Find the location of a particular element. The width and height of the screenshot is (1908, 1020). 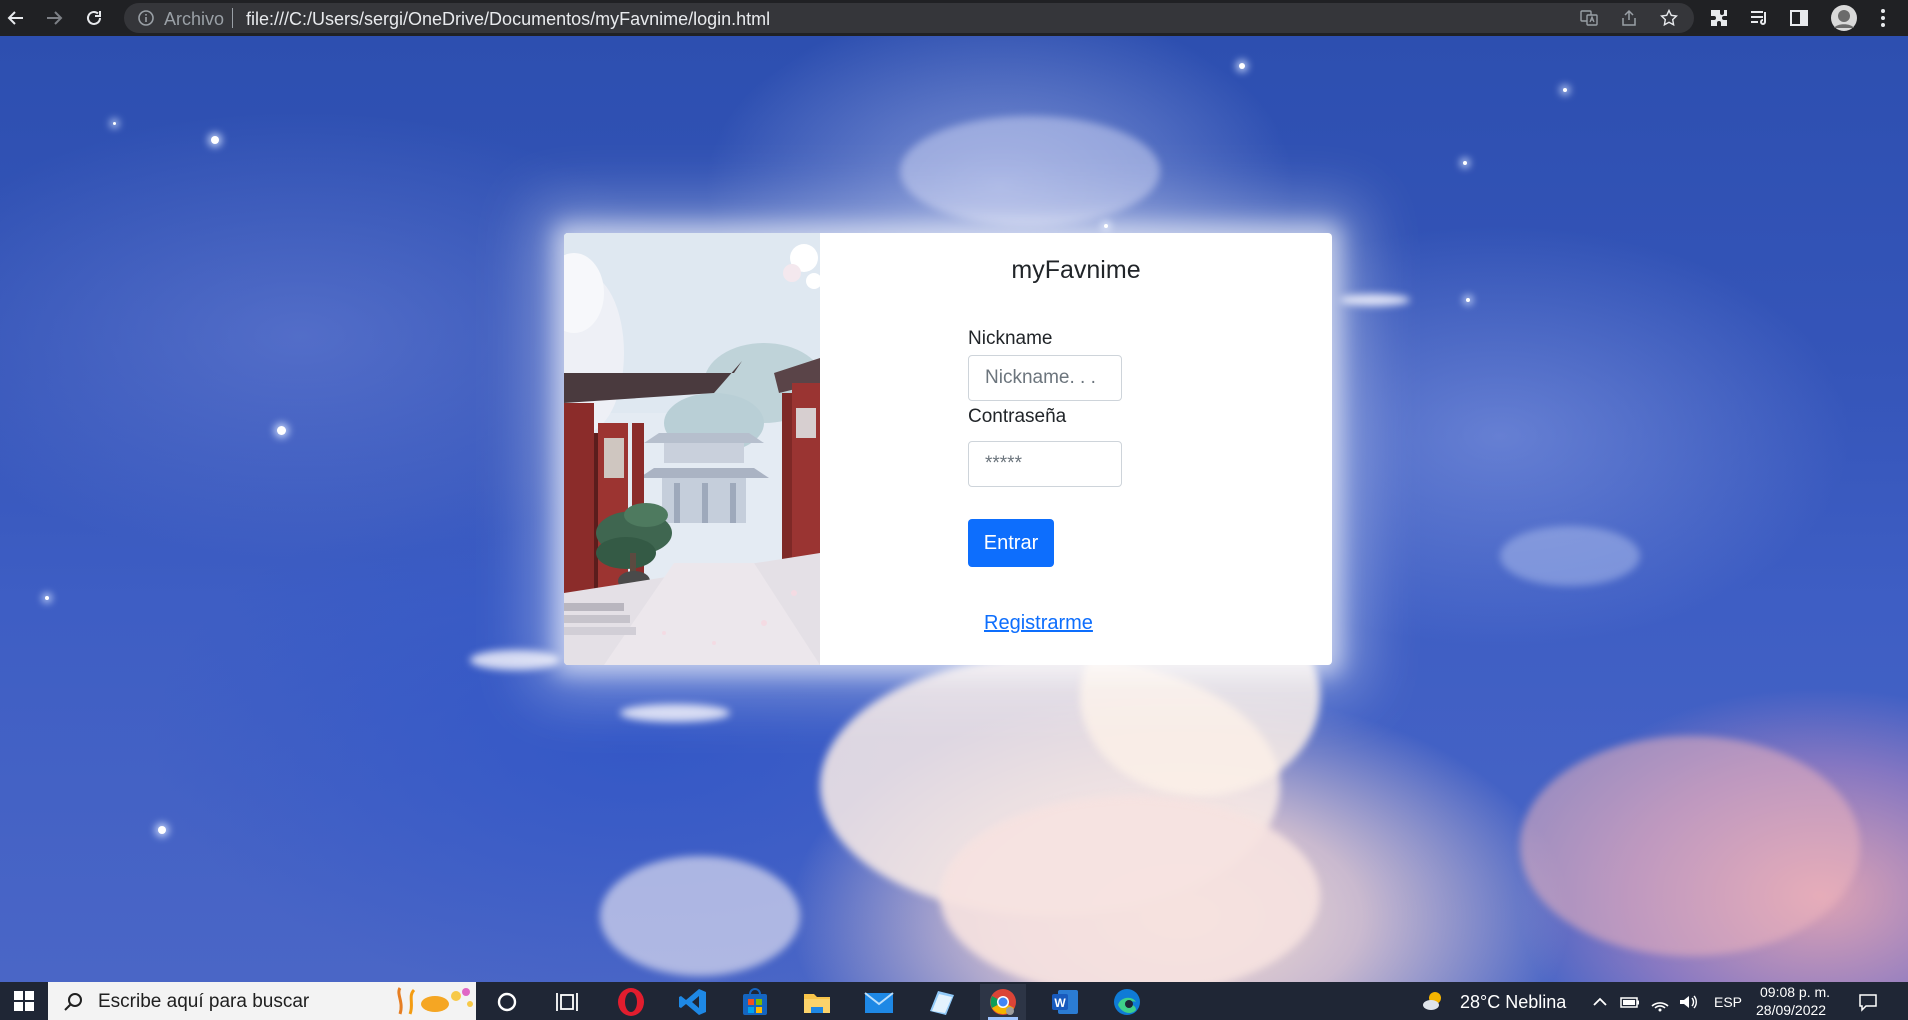

task-view-icon is located at coordinates (567, 1002).